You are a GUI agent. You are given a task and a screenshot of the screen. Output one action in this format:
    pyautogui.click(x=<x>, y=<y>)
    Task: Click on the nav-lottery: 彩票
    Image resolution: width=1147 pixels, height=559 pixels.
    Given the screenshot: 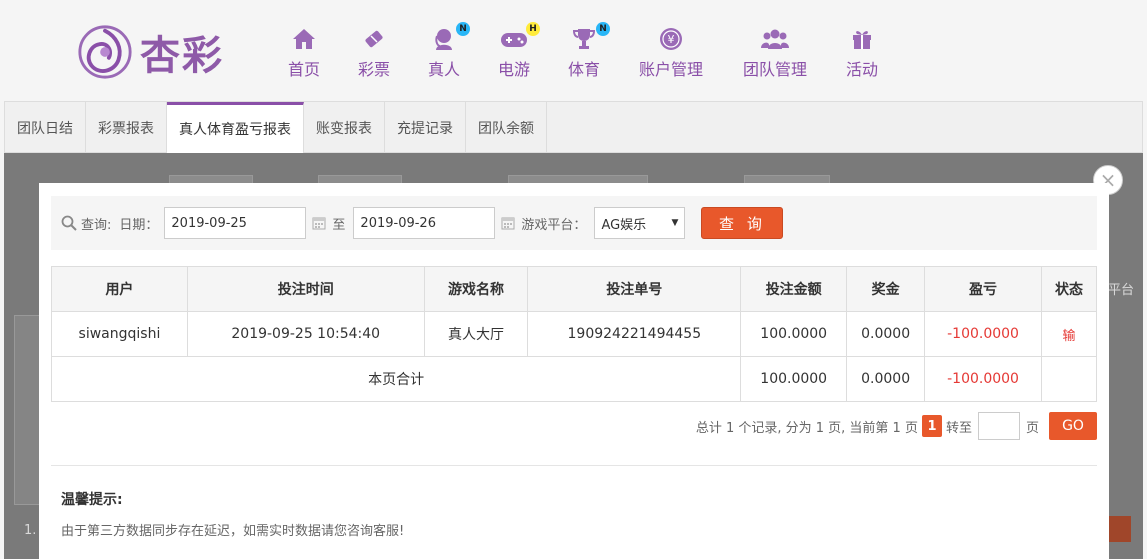 What is the action you would take?
    pyautogui.click(x=374, y=53)
    